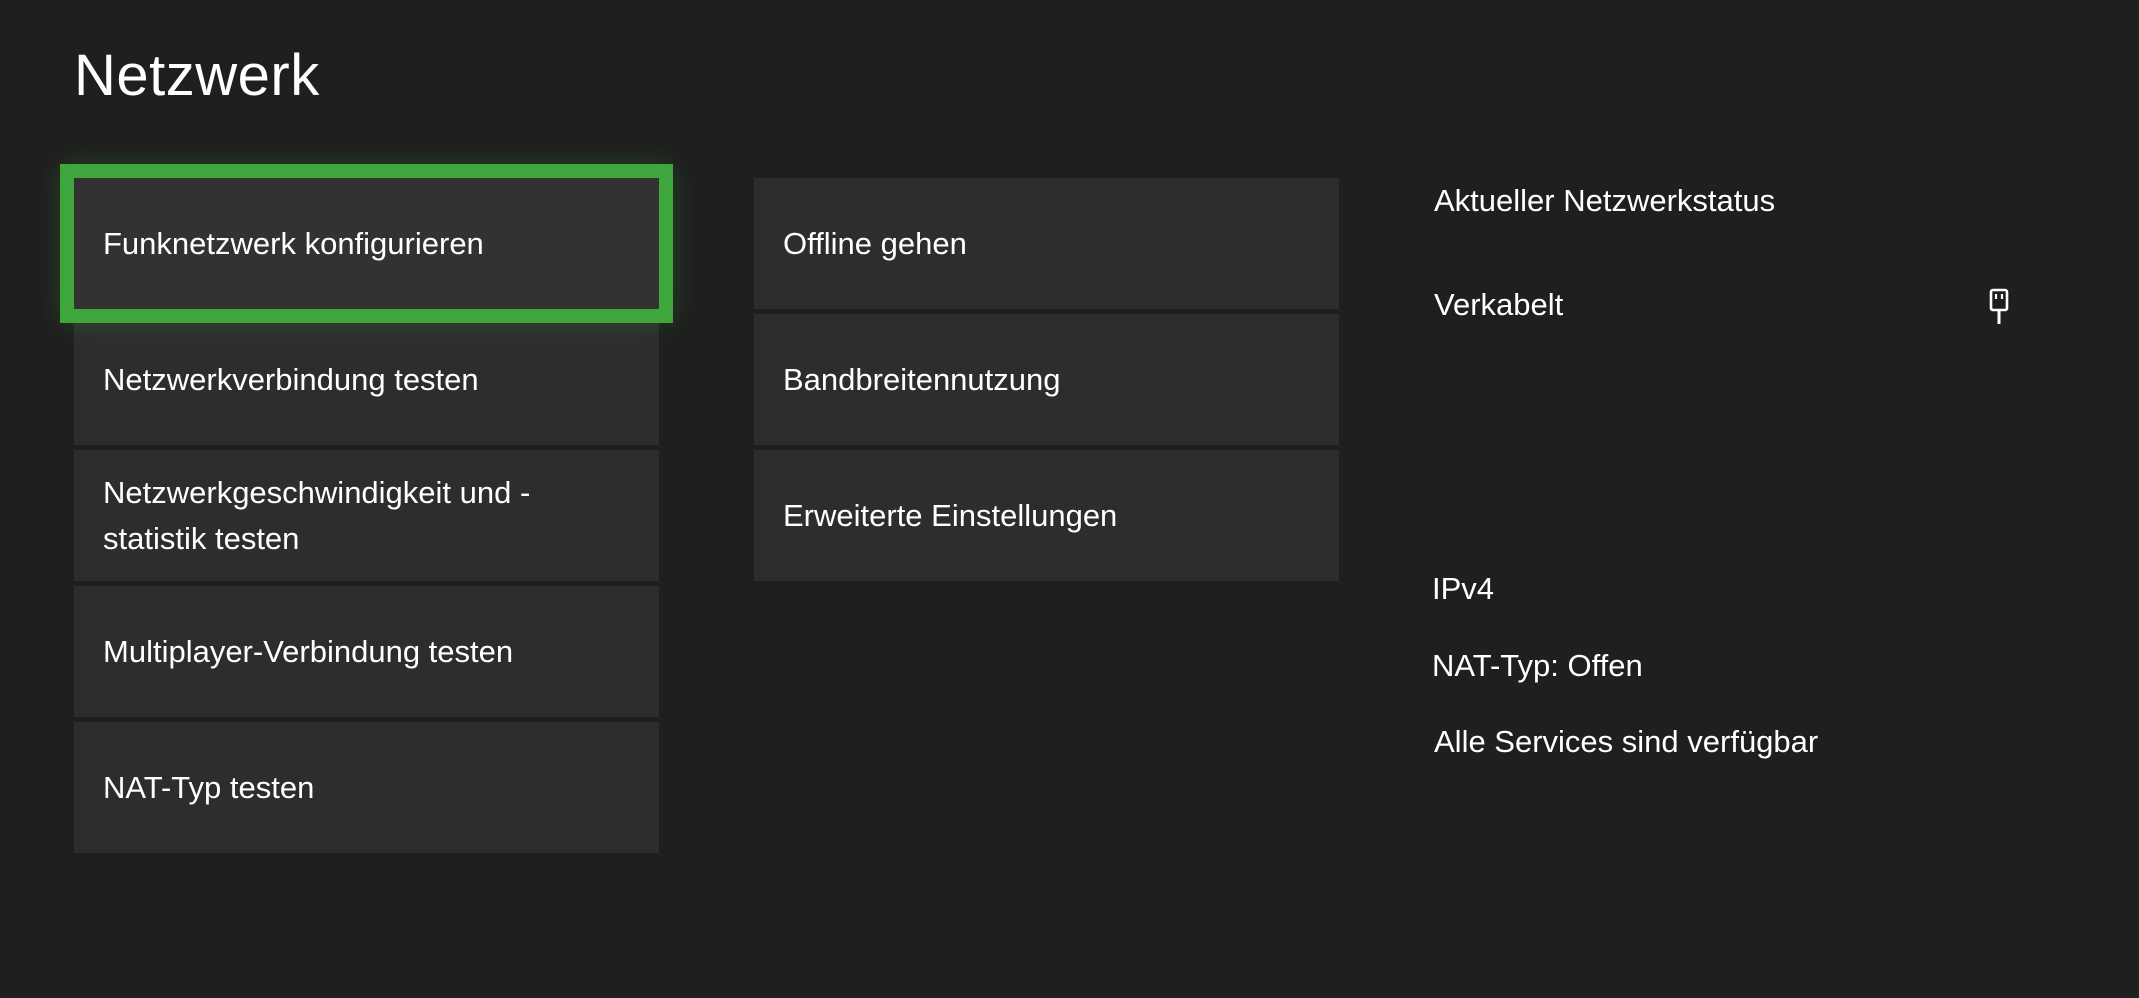  What do you see at coordinates (950, 515) in the screenshot?
I see `advanced-settings-label: Erweiterte Einstellungen` at bounding box center [950, 515].